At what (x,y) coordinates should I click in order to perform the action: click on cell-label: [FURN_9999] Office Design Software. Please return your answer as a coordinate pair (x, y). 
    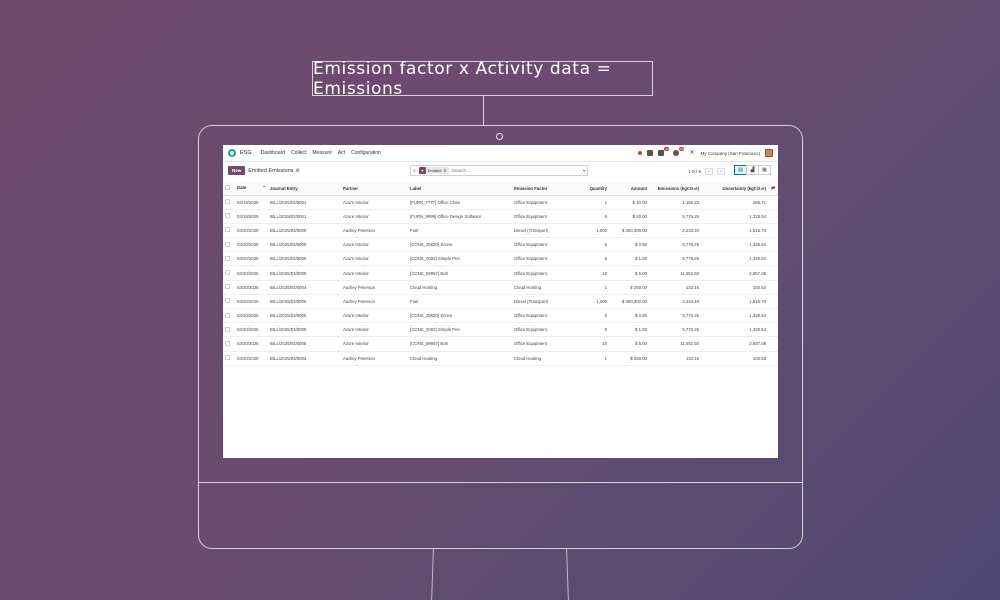
    Looking at the image, I should click on (460, 216).